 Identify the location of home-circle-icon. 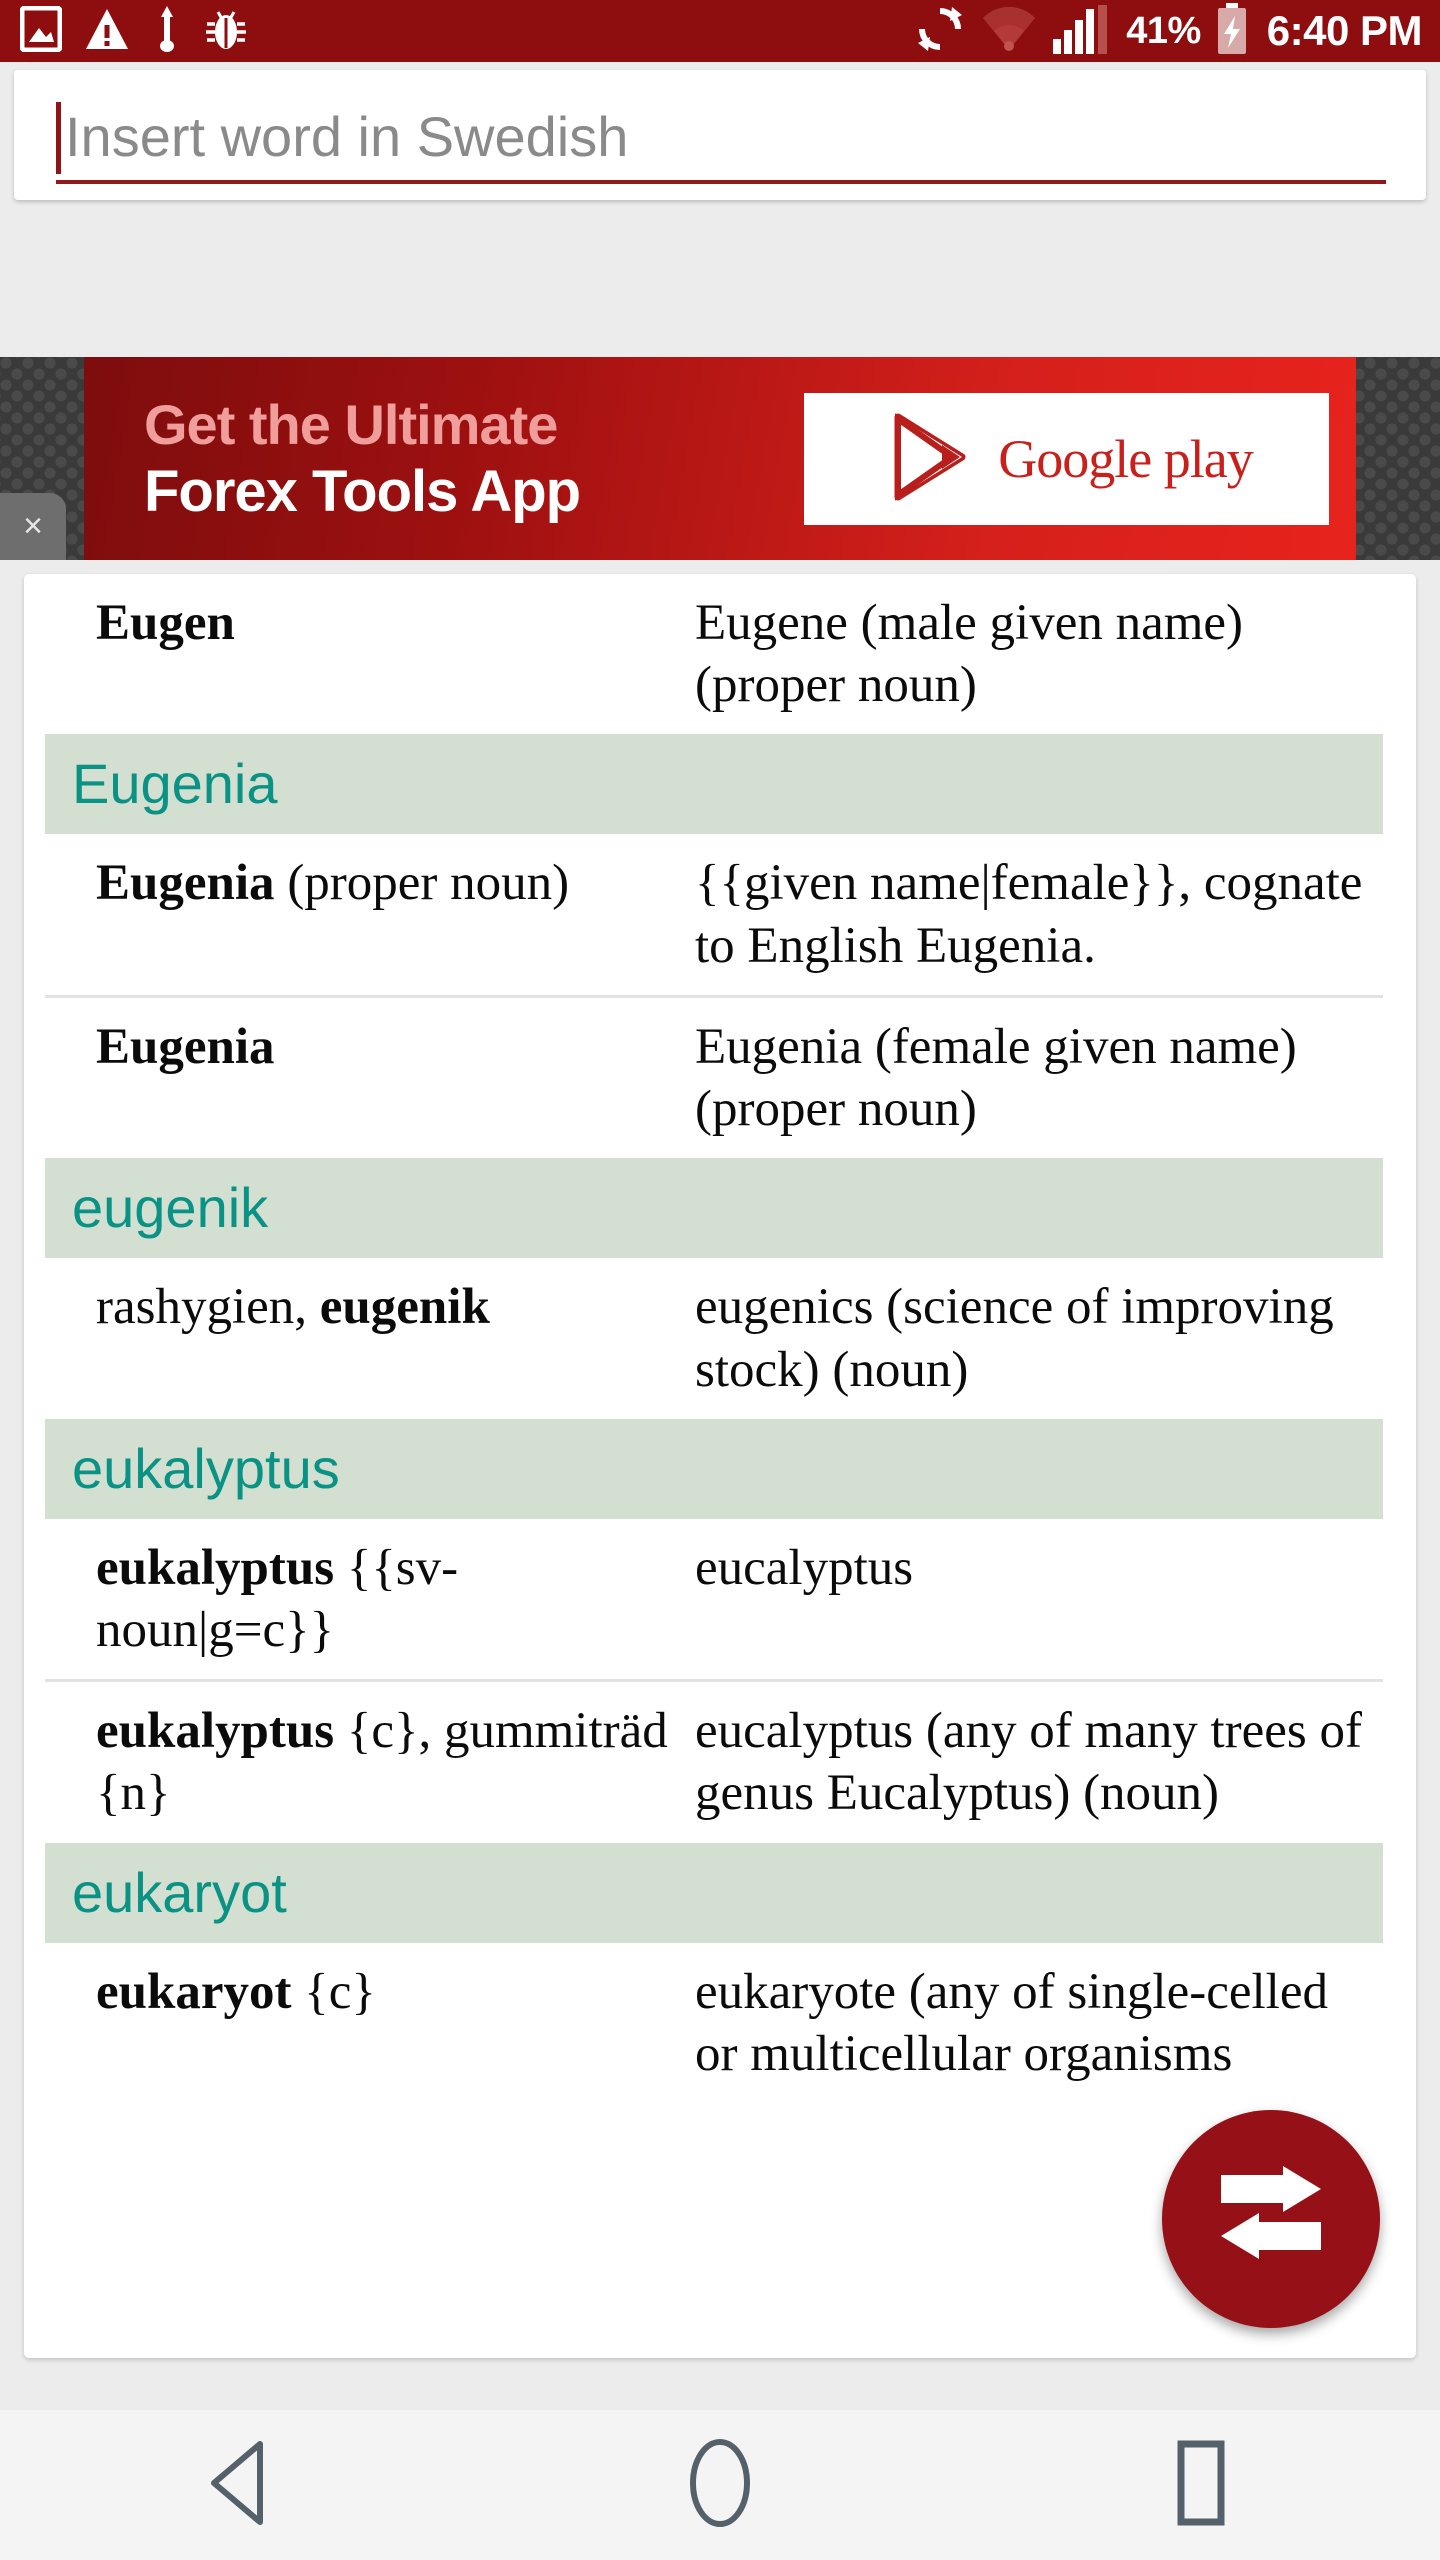
(720, 2485).